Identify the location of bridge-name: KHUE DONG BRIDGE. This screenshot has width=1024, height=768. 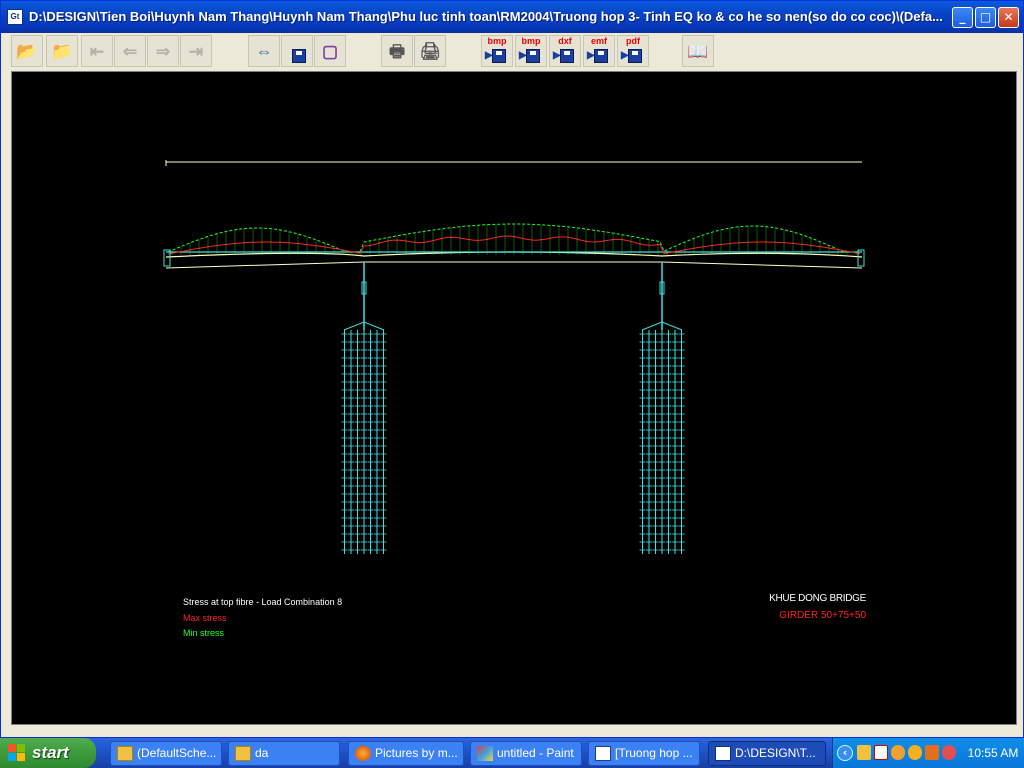
(817, 598).